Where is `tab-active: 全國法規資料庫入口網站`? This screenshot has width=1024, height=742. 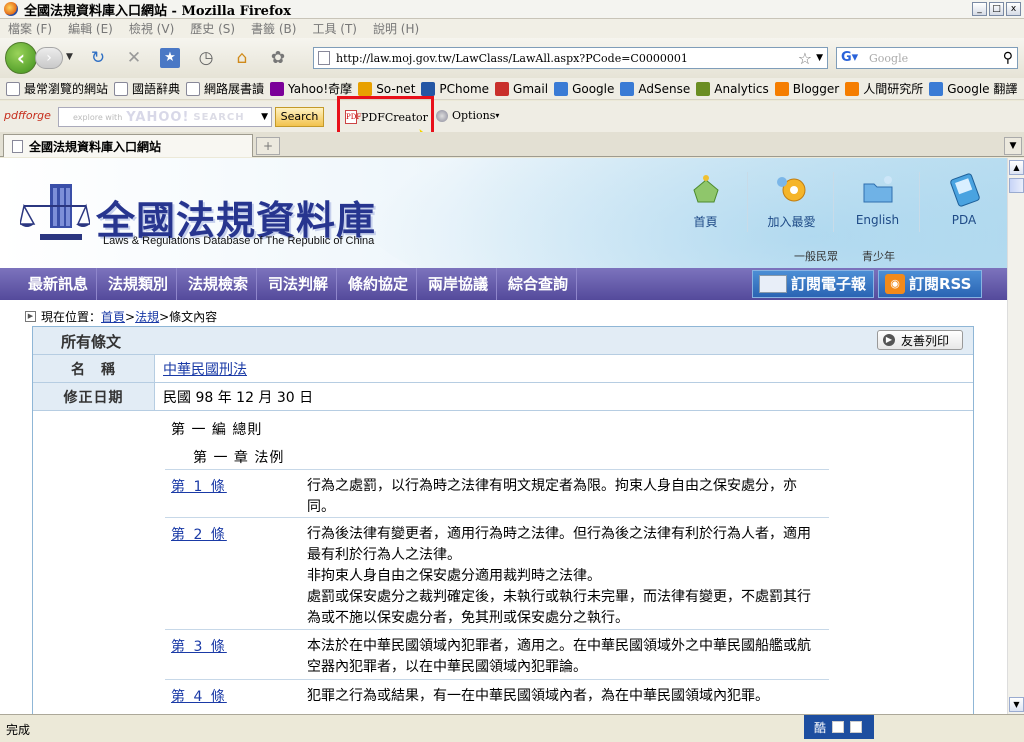
tab-active: 全國法規資料庫入口網站 is located at coordinates (128, 145).